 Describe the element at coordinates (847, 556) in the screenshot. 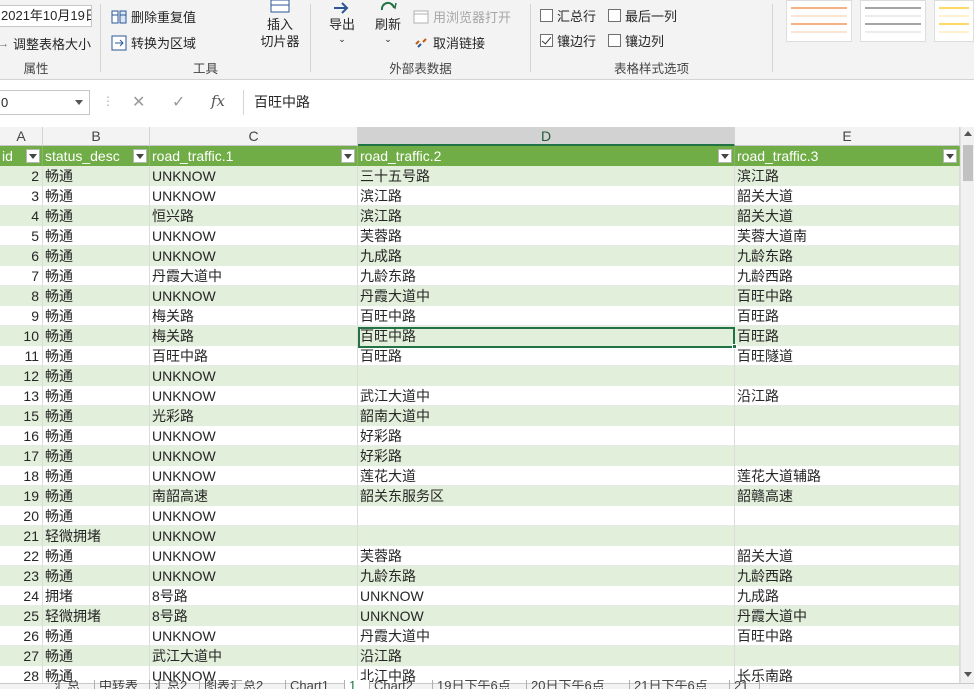

I see `table-cell: 韶关大道` at that location.